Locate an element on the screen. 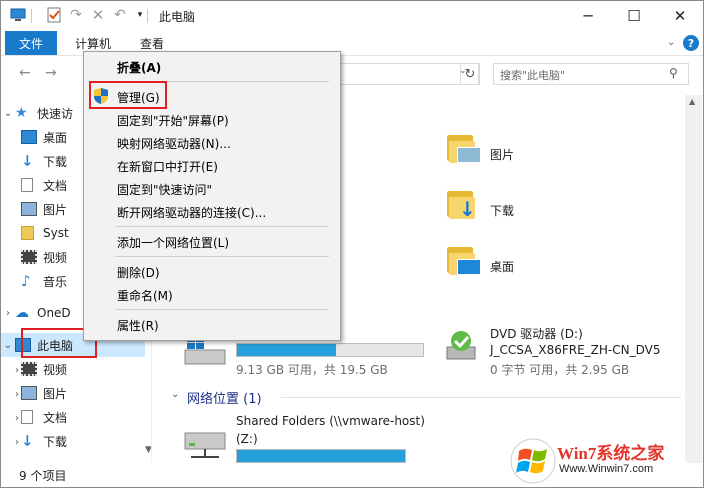 The image size is (704, 488). forward-arrow-icon: → is located at coordinates (51, 73).